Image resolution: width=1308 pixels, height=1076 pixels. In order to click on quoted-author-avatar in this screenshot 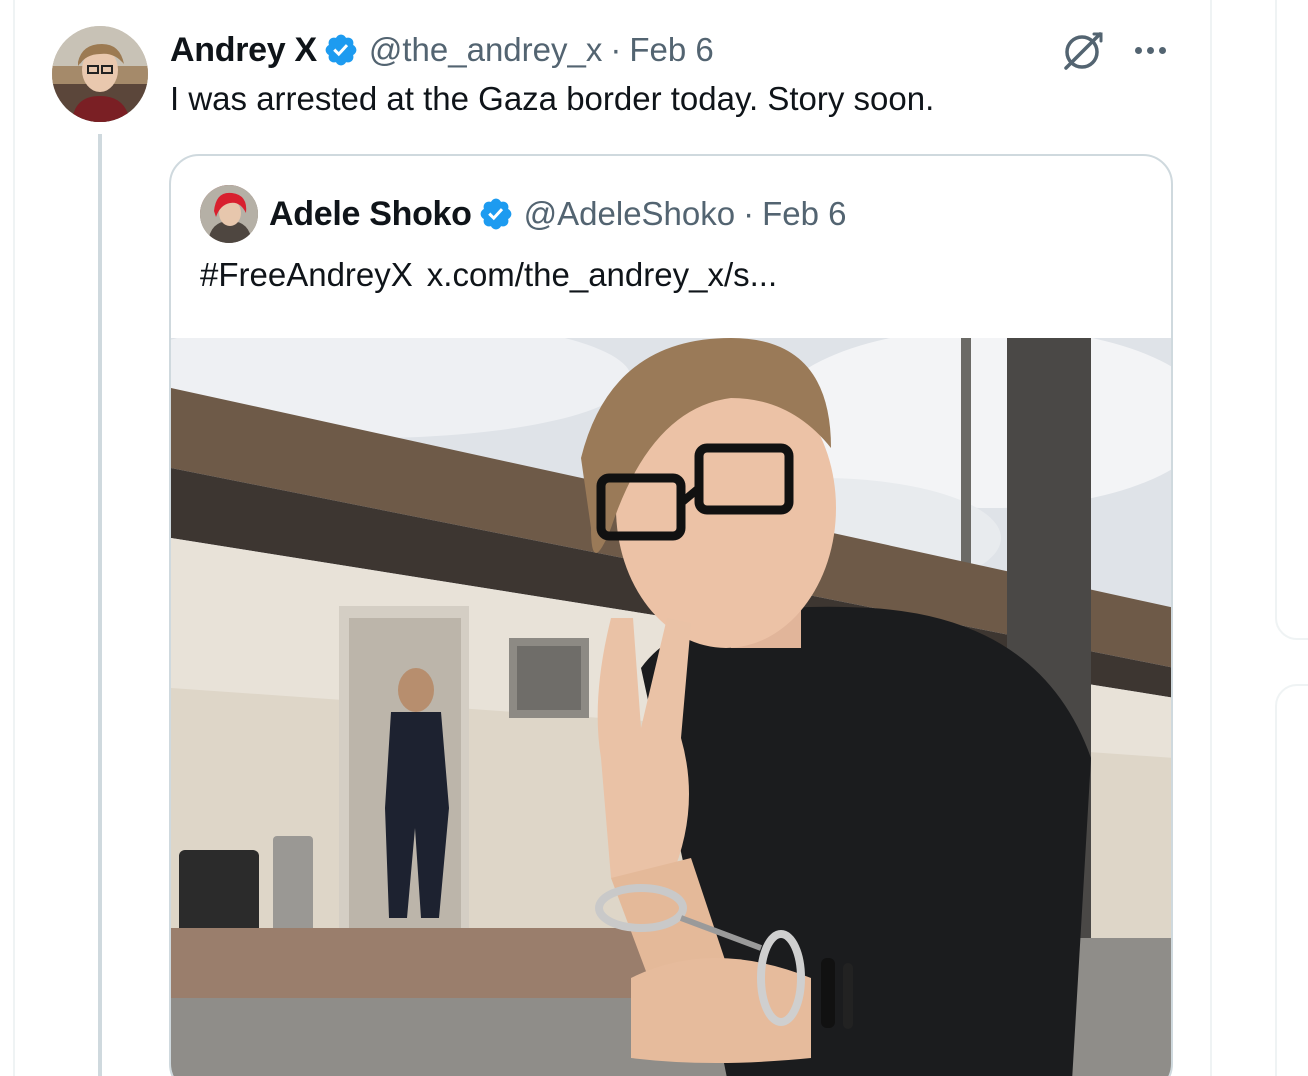, I will do `click(229, 214)`.